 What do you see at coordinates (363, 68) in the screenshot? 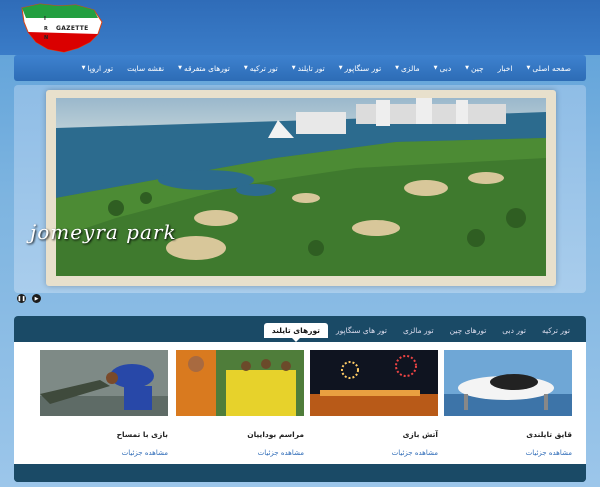
I see `nav-item-label: تور سنگاپور` at bounding box center [363, 68].